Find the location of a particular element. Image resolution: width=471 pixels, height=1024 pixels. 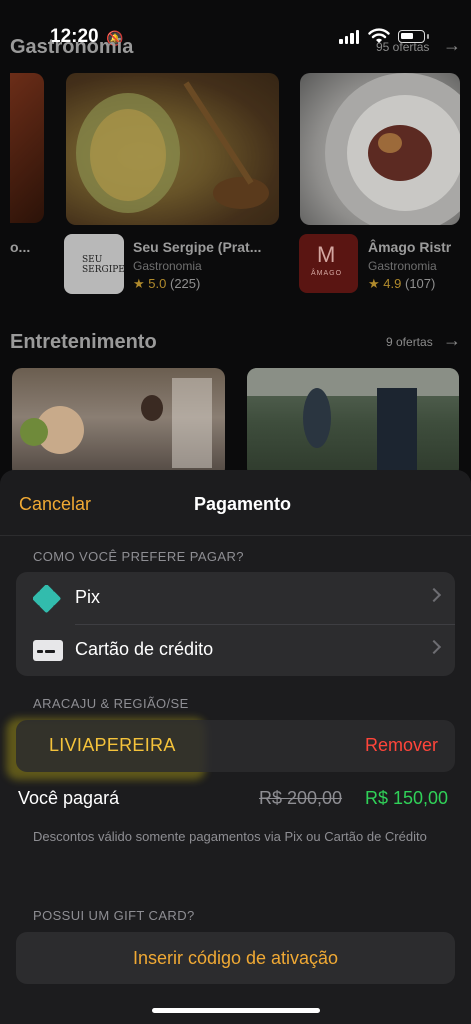

gift-card-caption: POSSUI UM GIFT CARD? is located at coordinates (114, 915).